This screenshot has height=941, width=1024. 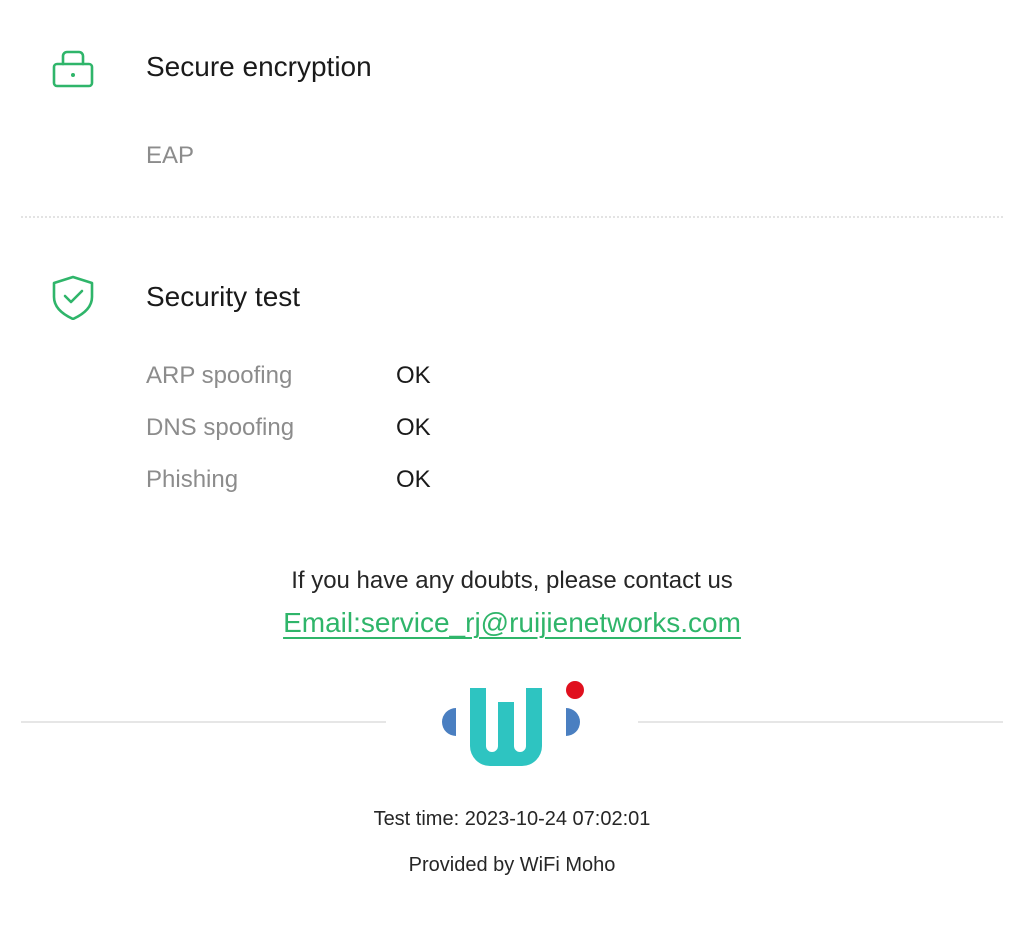 What do you see at coordinates (820, 722) in the screenshot?
I see `logo-divider-right` at bounding box center [820, 722].